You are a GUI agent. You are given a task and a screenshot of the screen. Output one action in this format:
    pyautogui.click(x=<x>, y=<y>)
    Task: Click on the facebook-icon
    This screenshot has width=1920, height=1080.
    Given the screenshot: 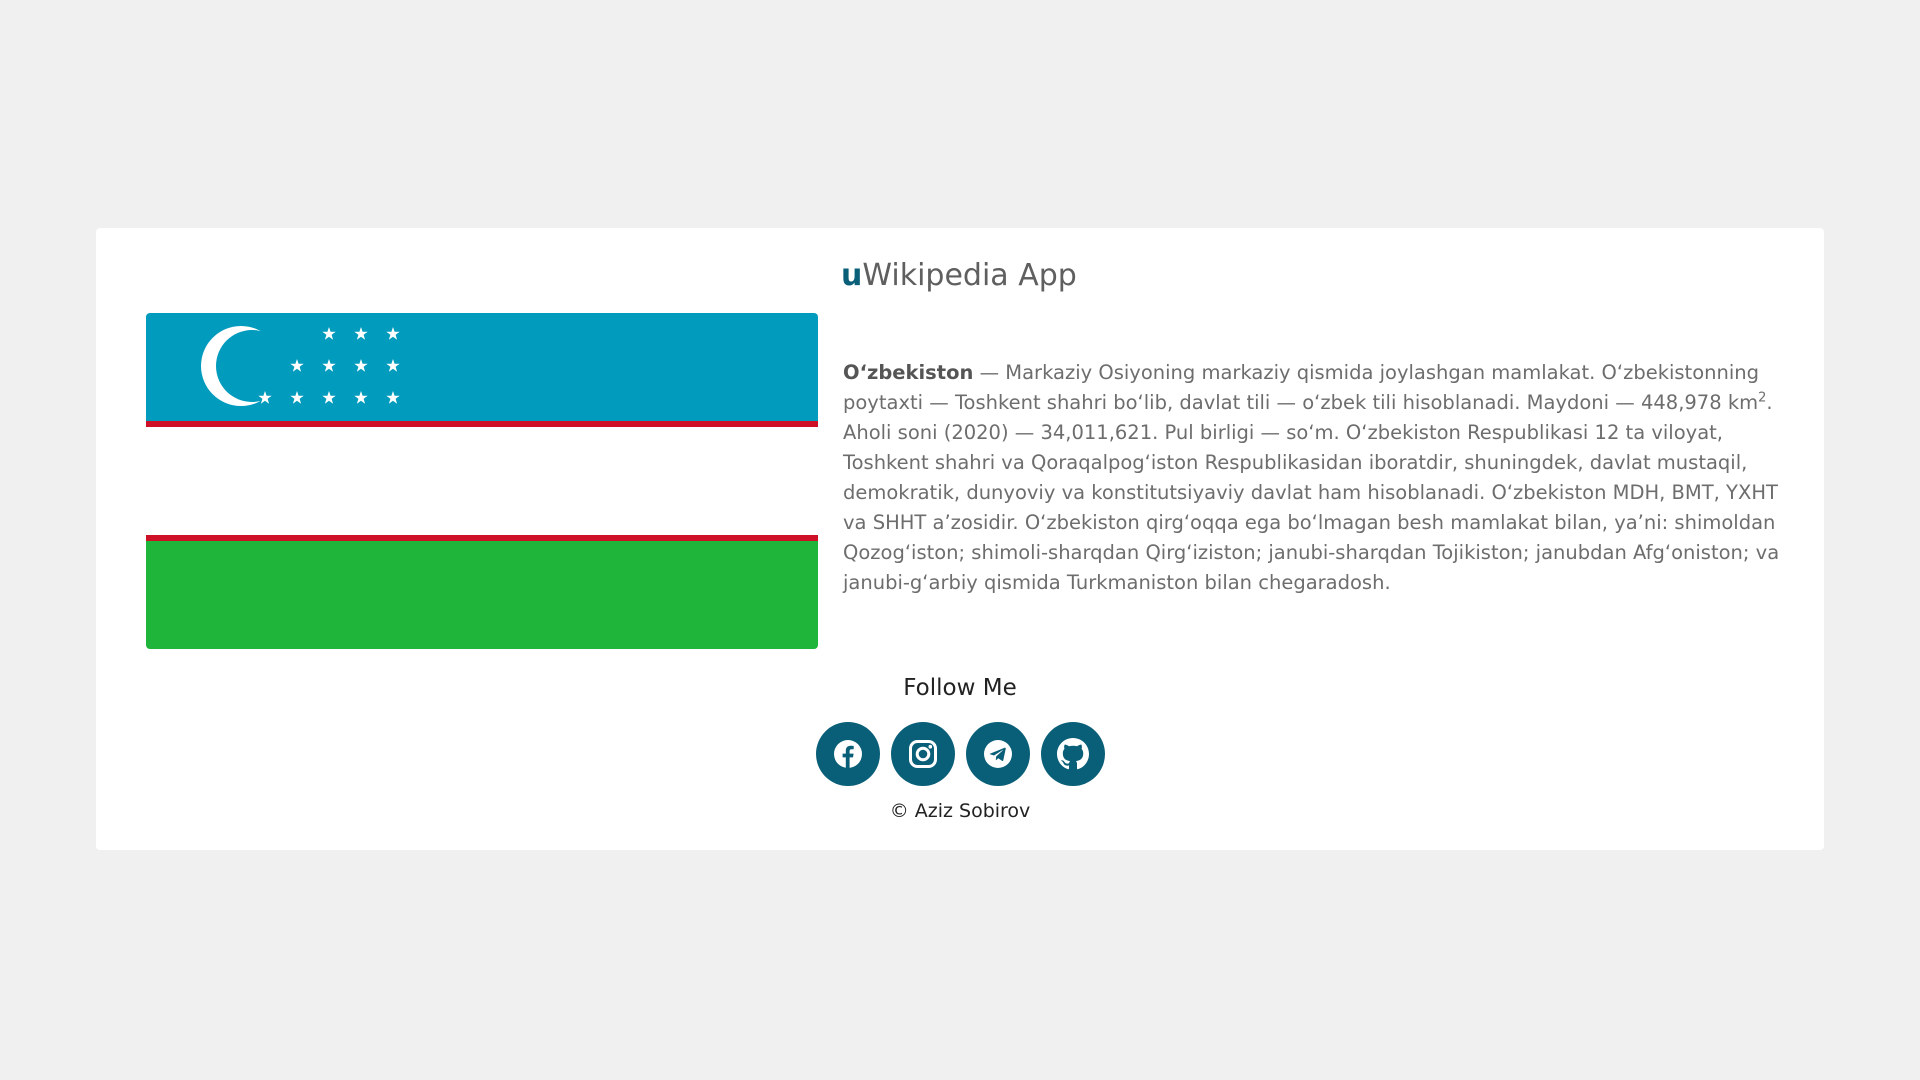 What is the action you would take?
    pyautogui.click(x=848, y=754)
    